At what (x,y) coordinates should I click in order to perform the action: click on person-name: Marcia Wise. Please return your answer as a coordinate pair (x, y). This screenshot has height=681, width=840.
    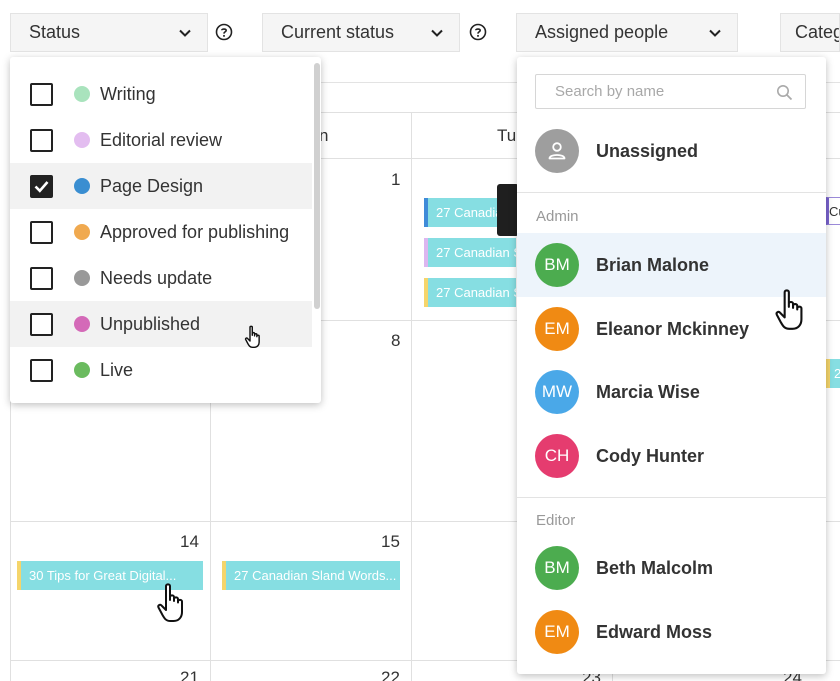
    Looking at the image, I should click on (648, 392).